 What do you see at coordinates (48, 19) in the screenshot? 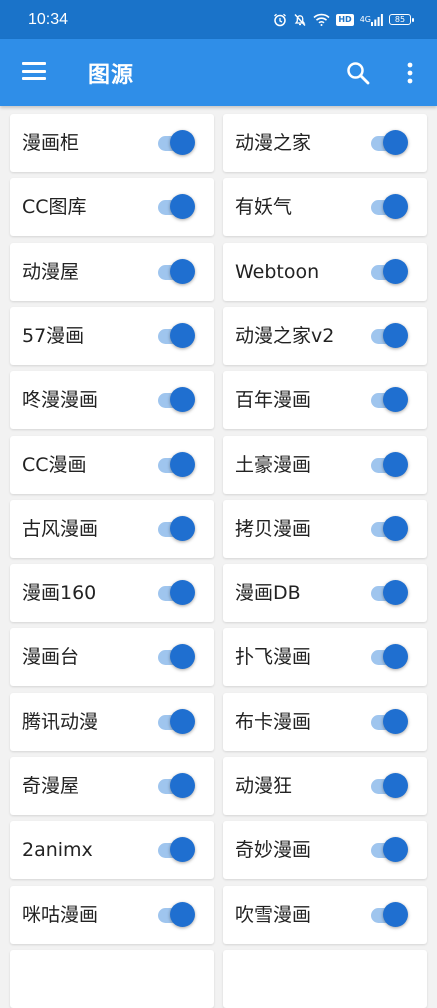
I see `status-time: 10:34` at bounding box center [48, 19].